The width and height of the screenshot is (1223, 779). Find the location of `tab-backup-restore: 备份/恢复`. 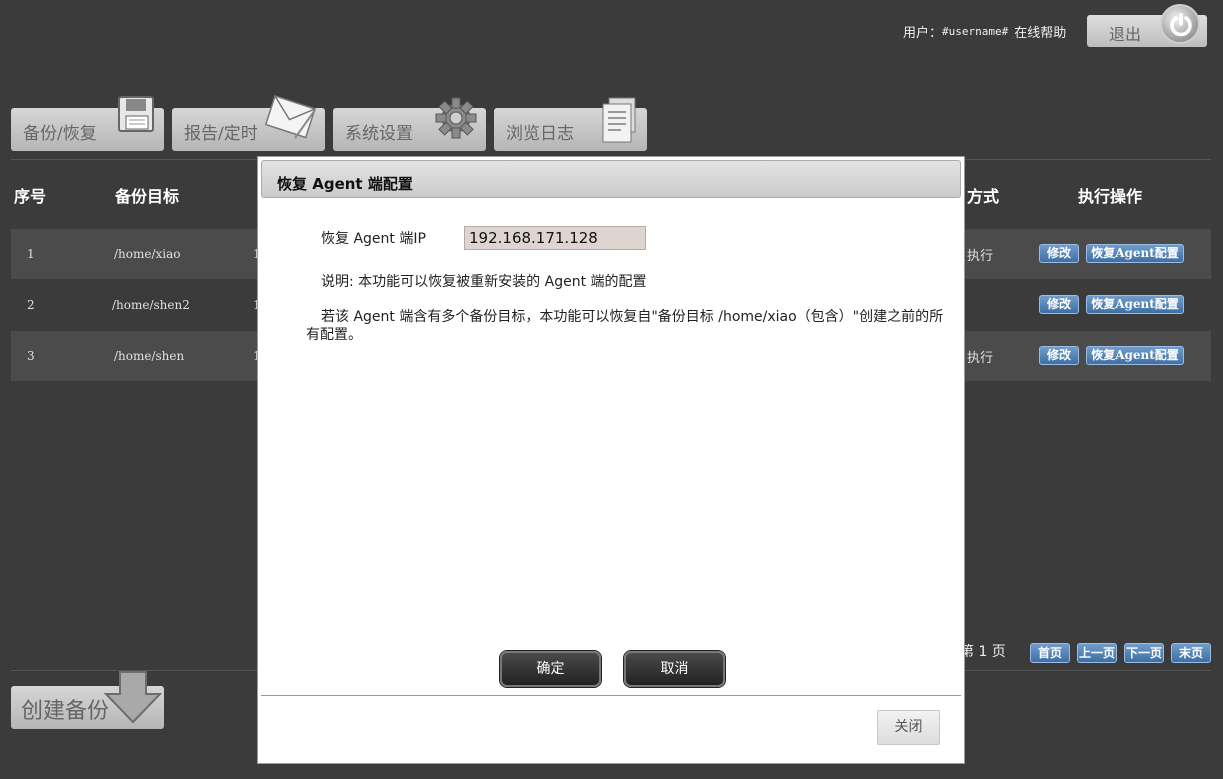

tab-backup-restore: 备份/恢复 is located at coordinates (87, 123).